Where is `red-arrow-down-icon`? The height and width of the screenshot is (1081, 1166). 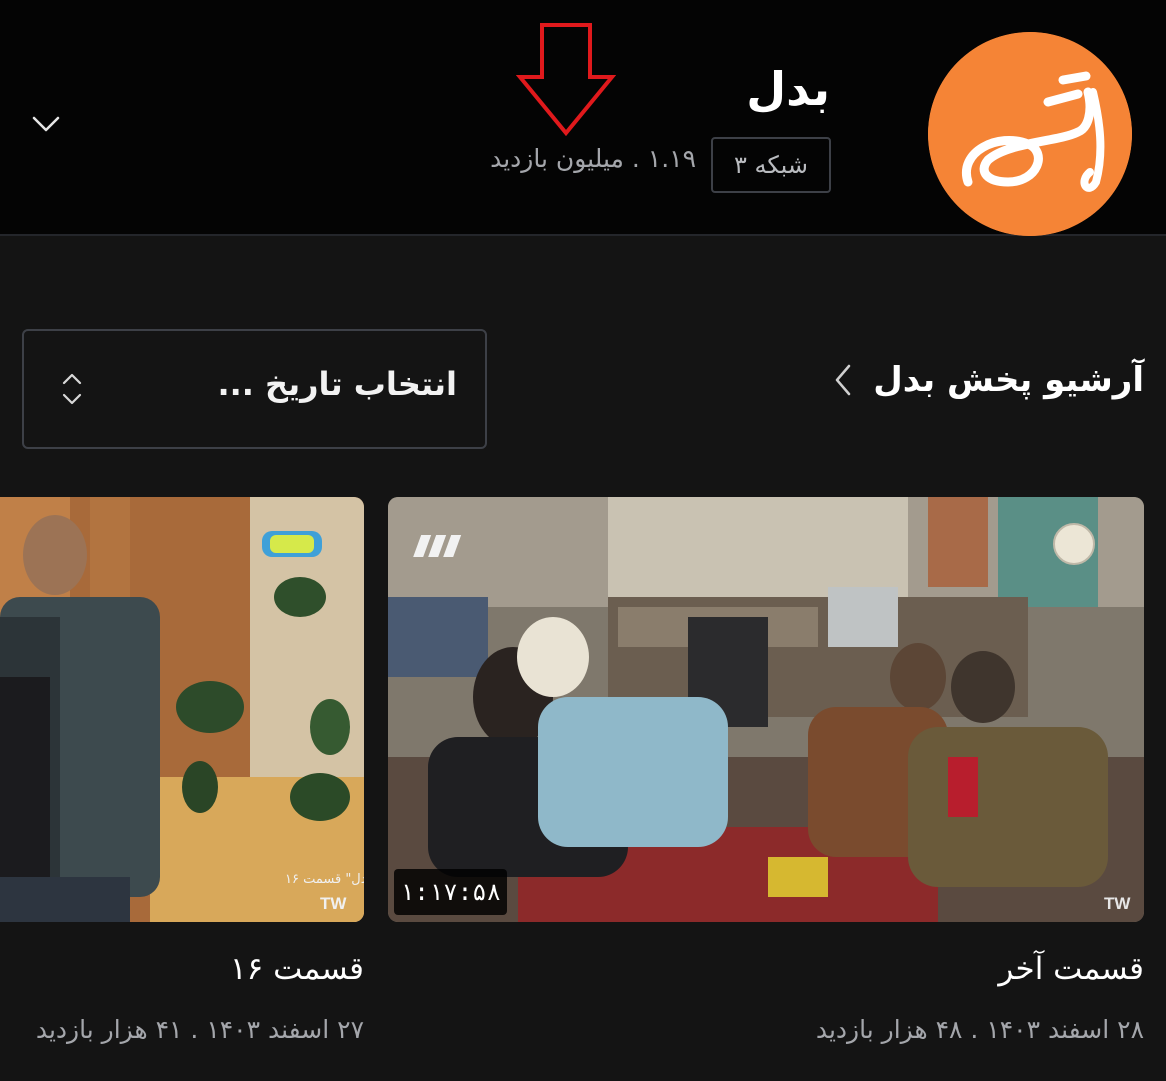 red-arrow-down-icon is located at coordinates (566, 79).